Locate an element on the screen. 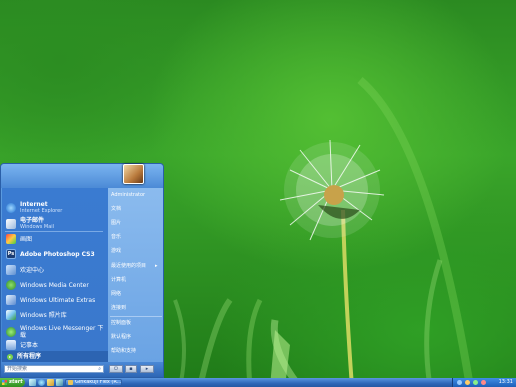 Image resolution: width=516 pixels, height=387 pixels. pinned-item-email: 电子邮件 Windows Mail is located at coordinates (54, 224).